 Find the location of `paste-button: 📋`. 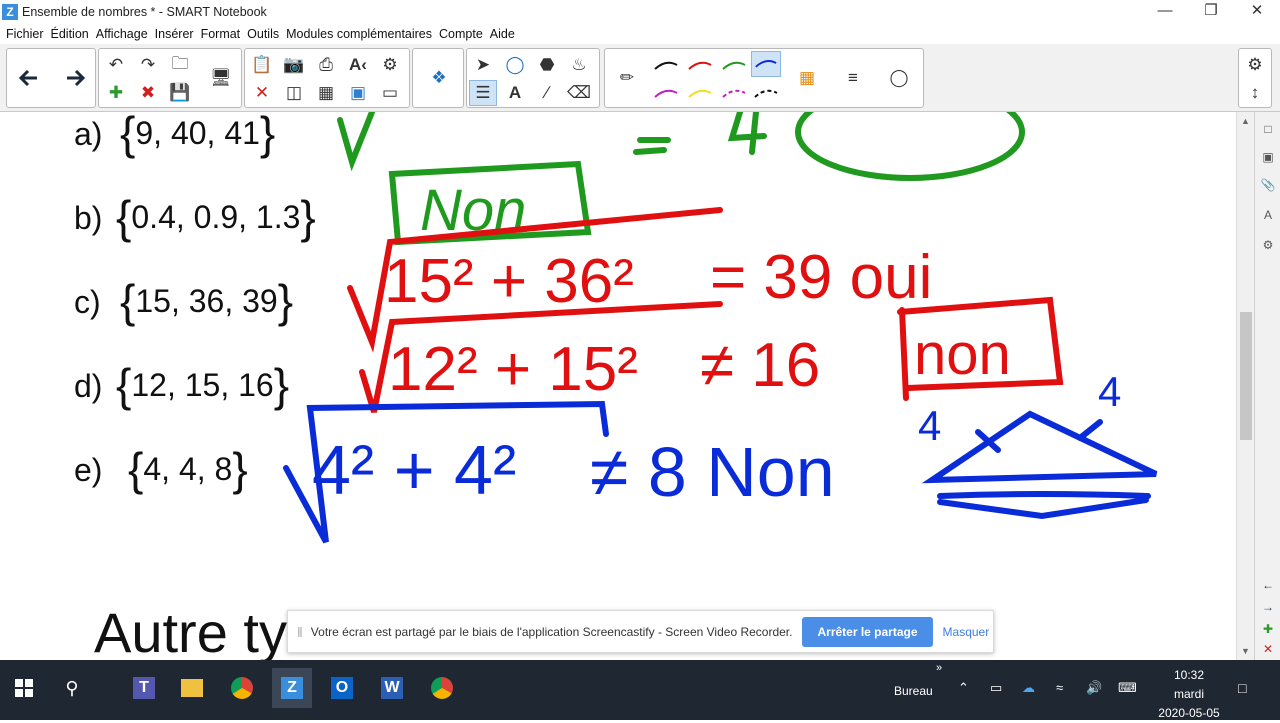

paste-button: 📋 is located at coordinates (262, 65).